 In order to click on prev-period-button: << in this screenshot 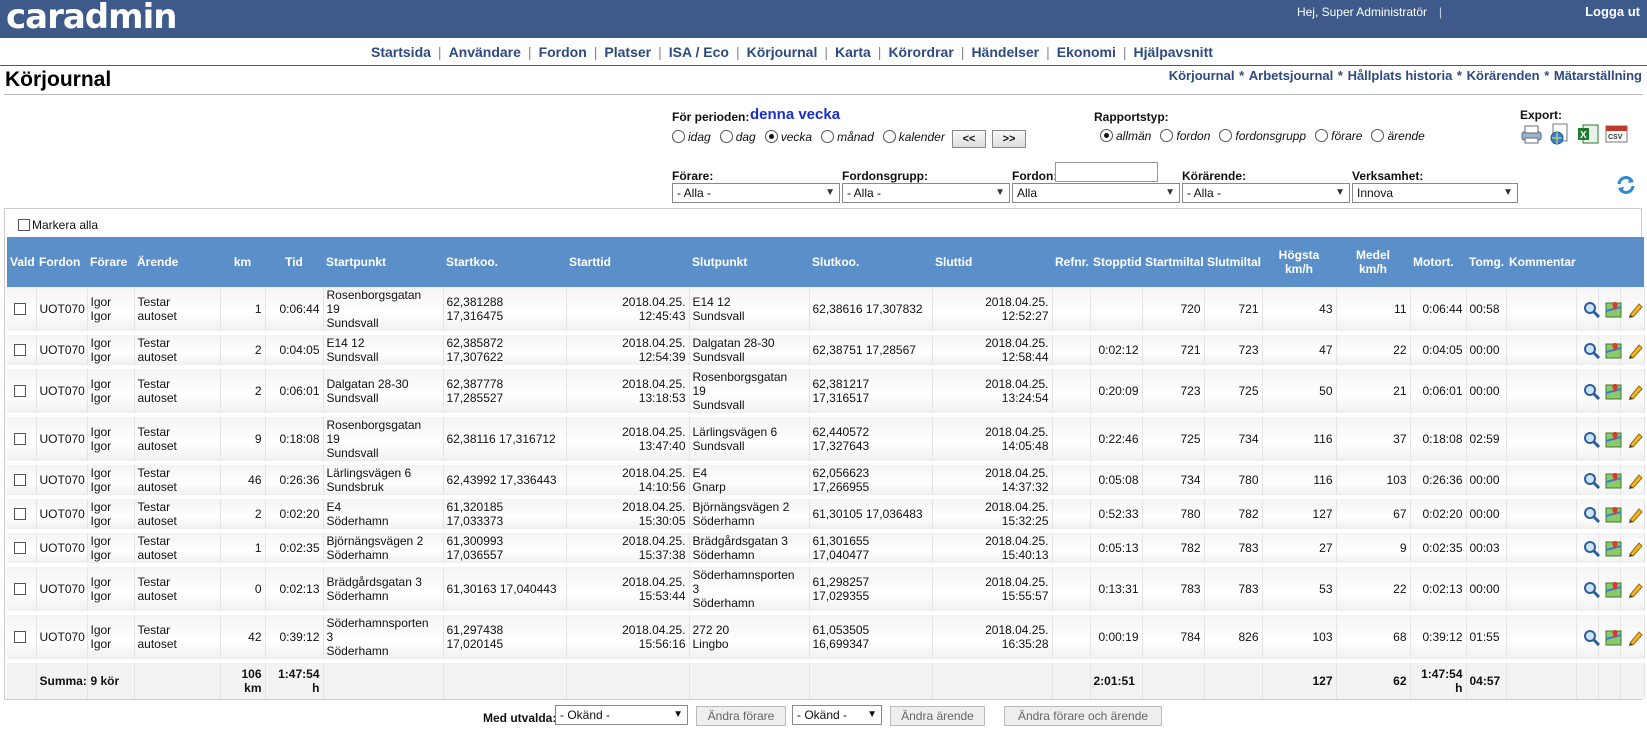, I will do `click(969, 139)`.